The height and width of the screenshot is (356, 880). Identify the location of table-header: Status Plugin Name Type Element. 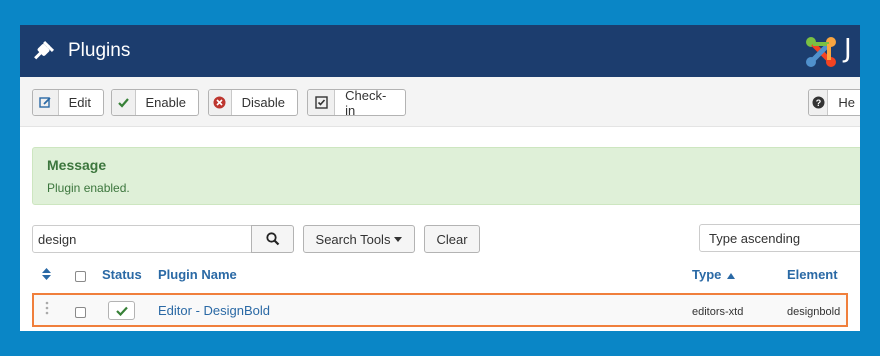
(440, 274).